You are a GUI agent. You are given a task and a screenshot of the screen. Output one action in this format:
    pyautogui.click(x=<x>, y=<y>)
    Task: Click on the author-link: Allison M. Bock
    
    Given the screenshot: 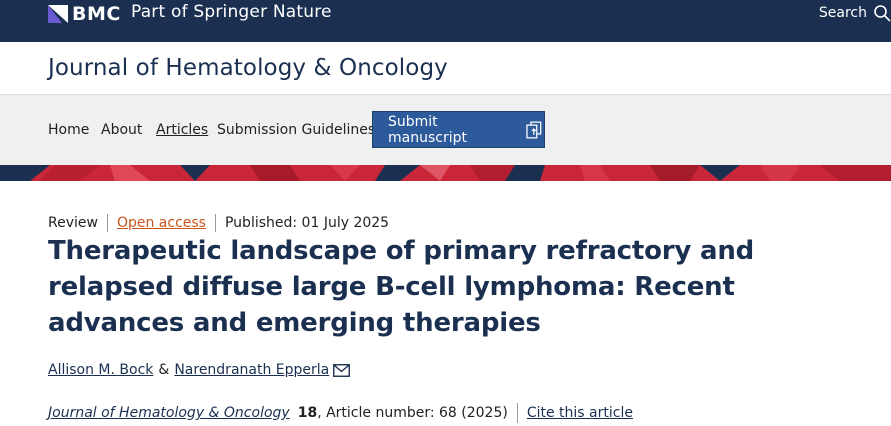 What is the action you would take?
    pyautogui.click(x=100, y=370)
    